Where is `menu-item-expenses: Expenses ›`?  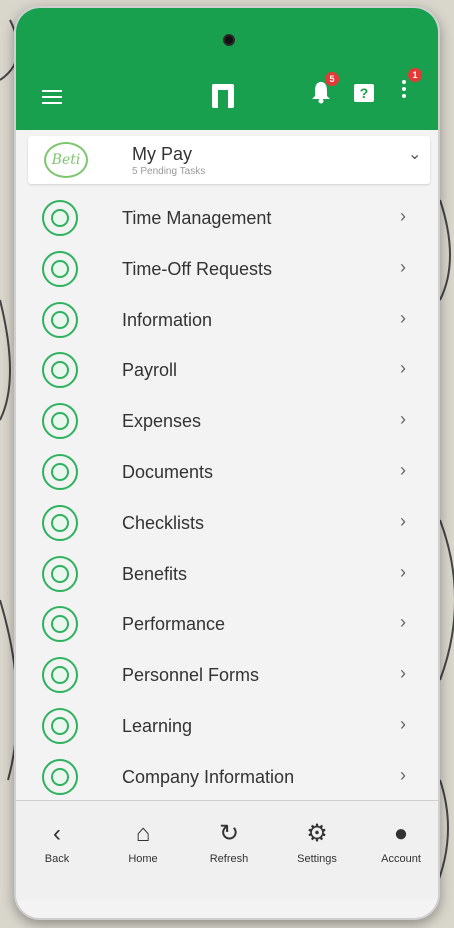 menu-item-expenses: Expenses › is located at coordinates (227, 420).